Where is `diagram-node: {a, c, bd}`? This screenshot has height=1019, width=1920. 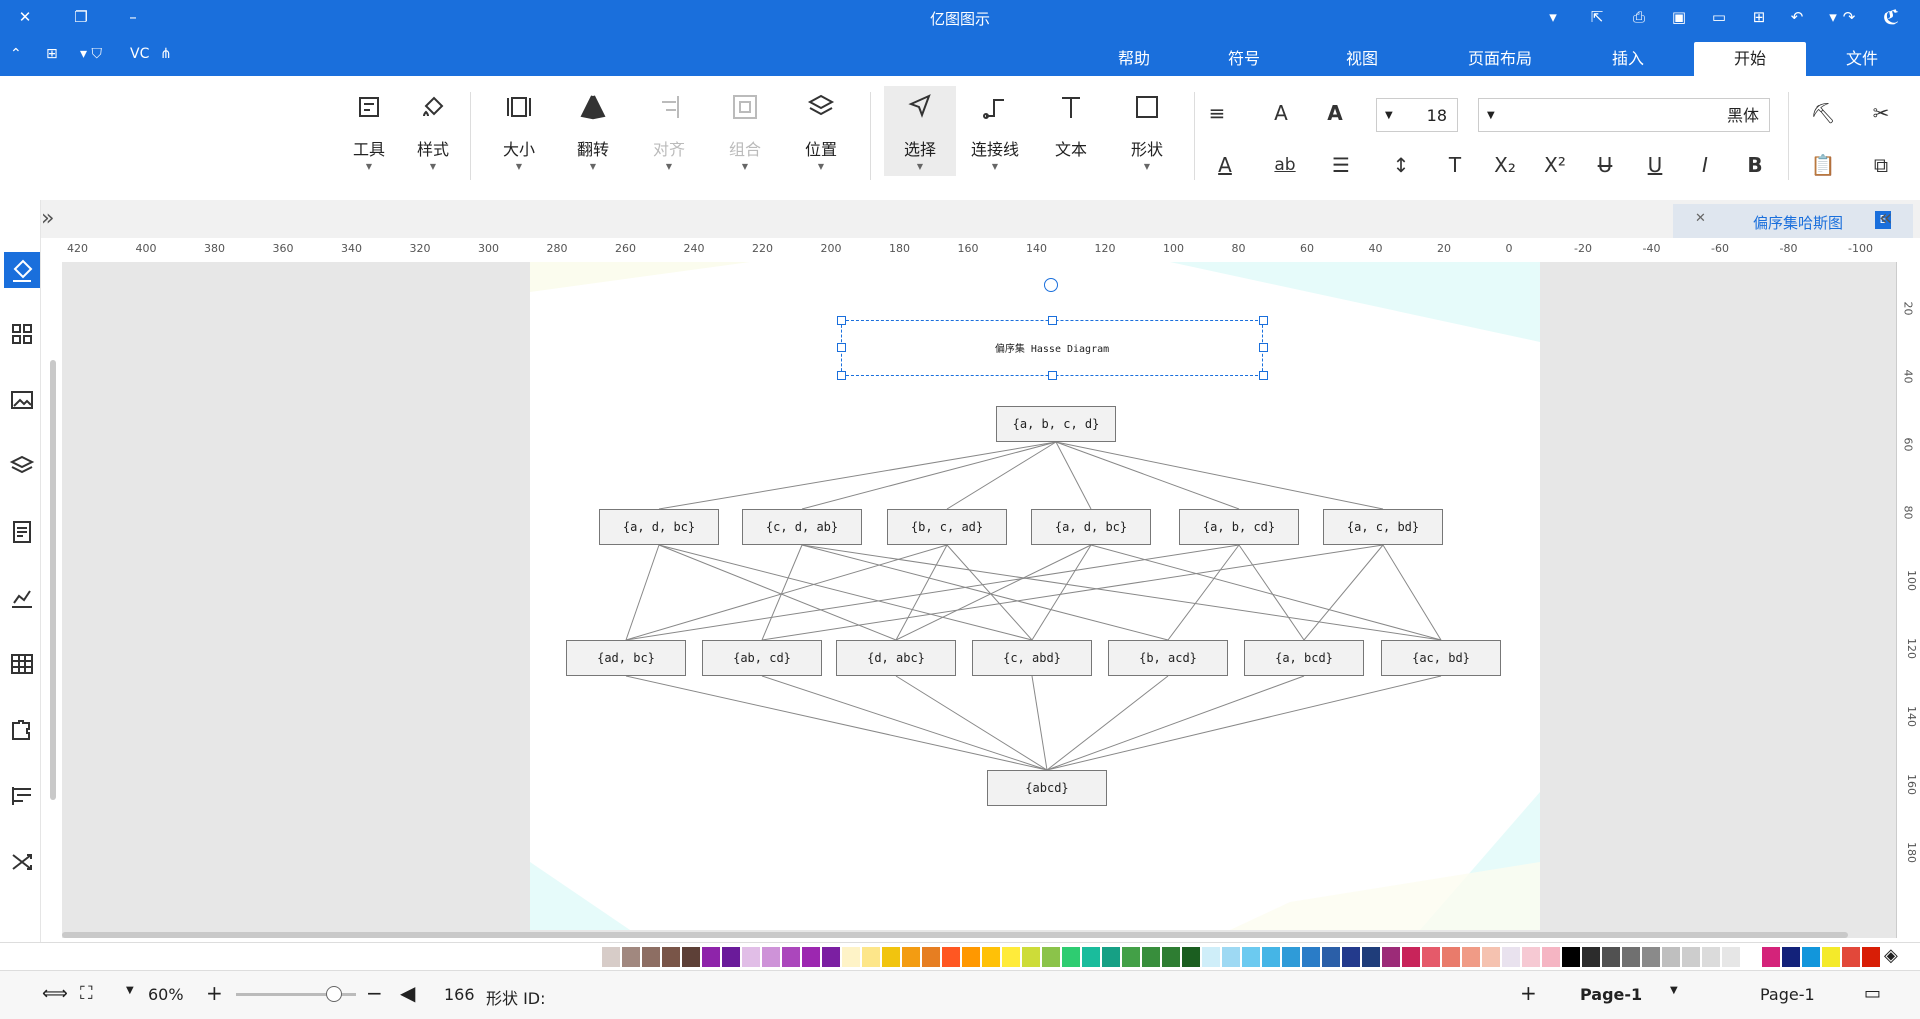
diagram-node: {a, c, bd} is located at coordinates (1383, 527).